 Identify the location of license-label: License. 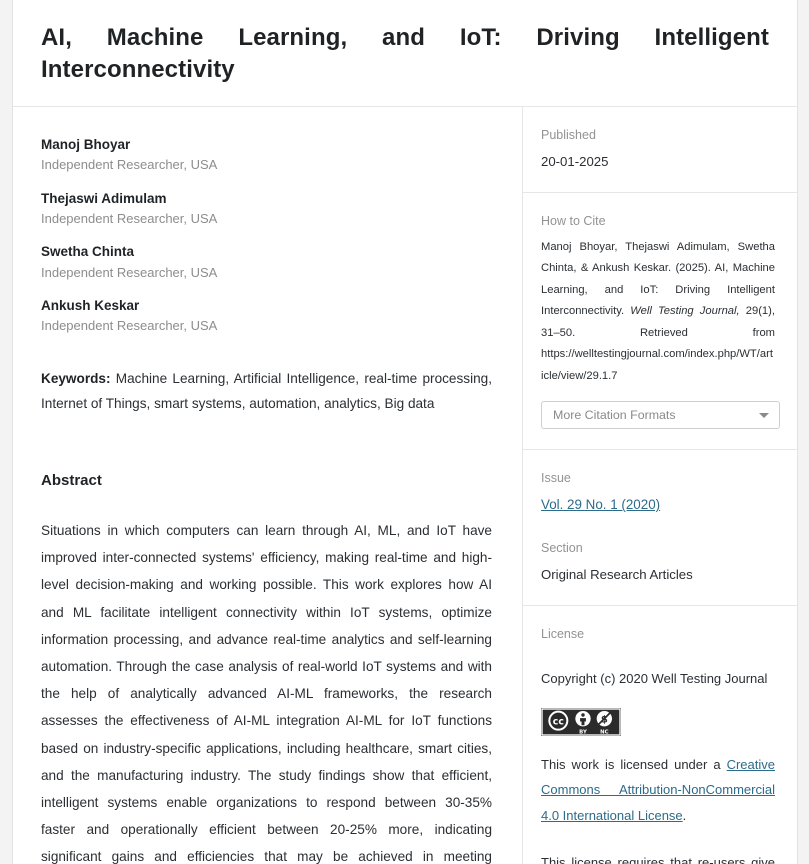
(563, 634).